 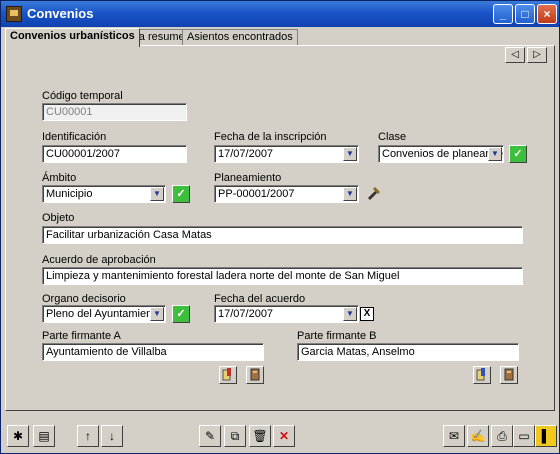 What do you see at coordinates (454, 436) in the screenshot?
I see `mail-icon: ✉` at bounding box center [454, 436].